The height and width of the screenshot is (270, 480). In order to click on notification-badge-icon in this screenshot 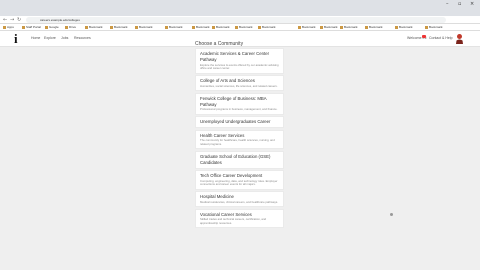, I will do `click(424, 36)`.